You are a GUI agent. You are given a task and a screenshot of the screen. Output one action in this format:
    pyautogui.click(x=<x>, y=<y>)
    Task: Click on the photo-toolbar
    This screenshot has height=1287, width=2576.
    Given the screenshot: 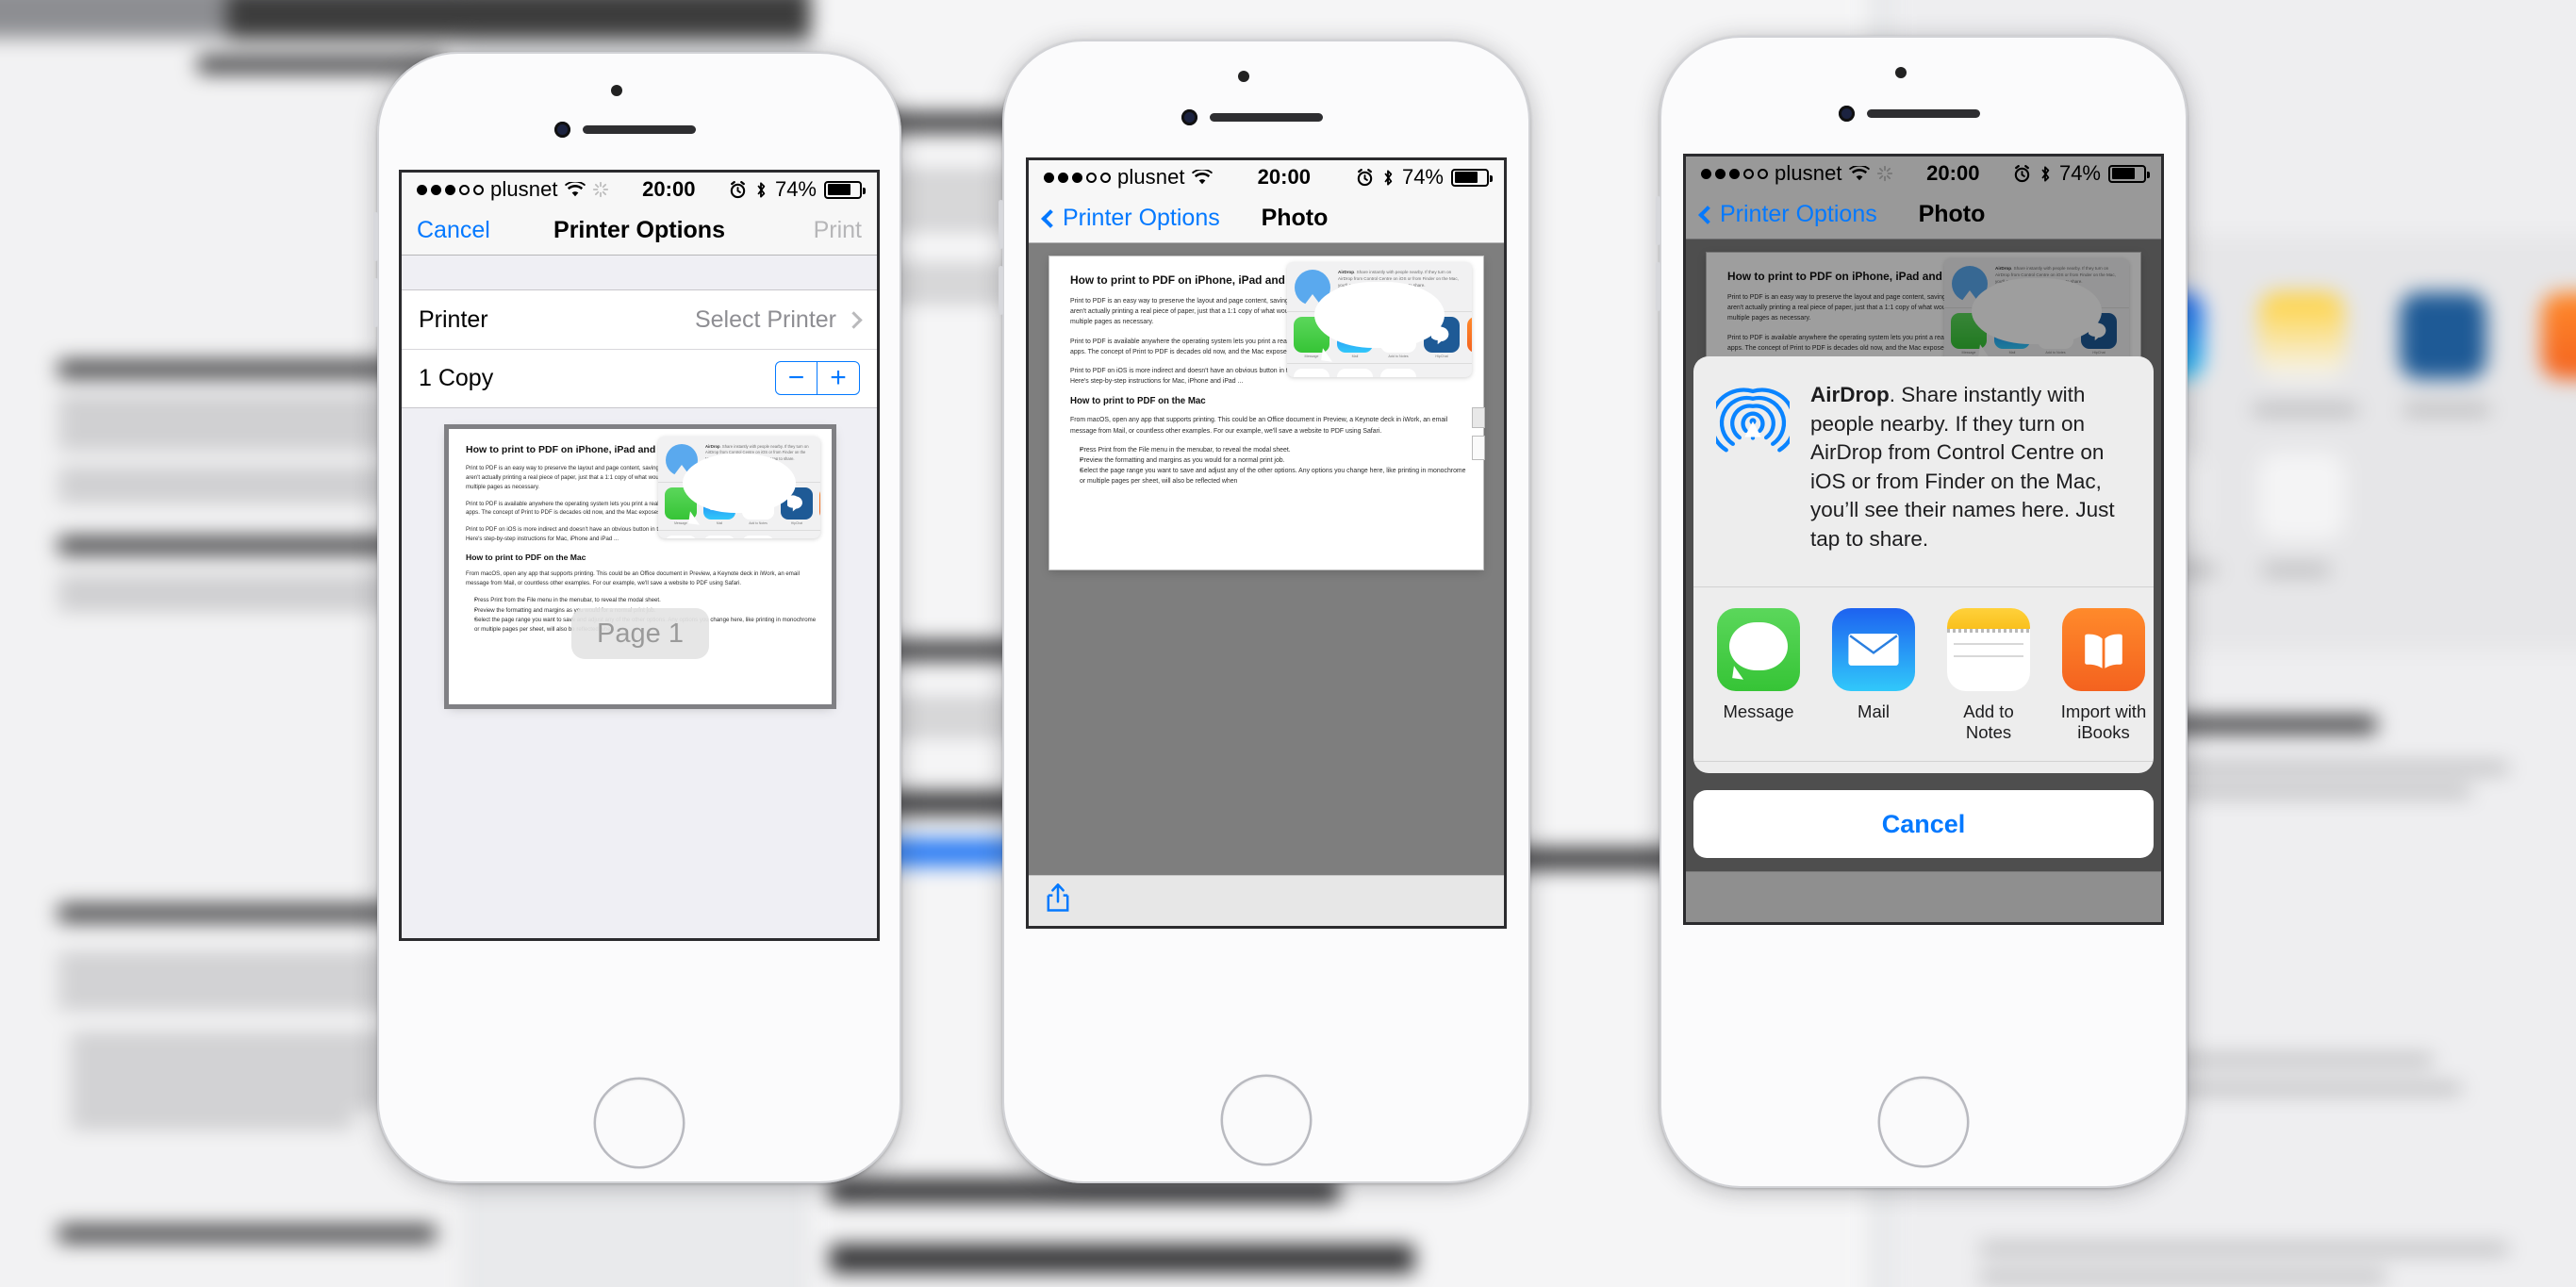 What is the action you would take?
    pyautogui.click(x=1266, y=900)
    